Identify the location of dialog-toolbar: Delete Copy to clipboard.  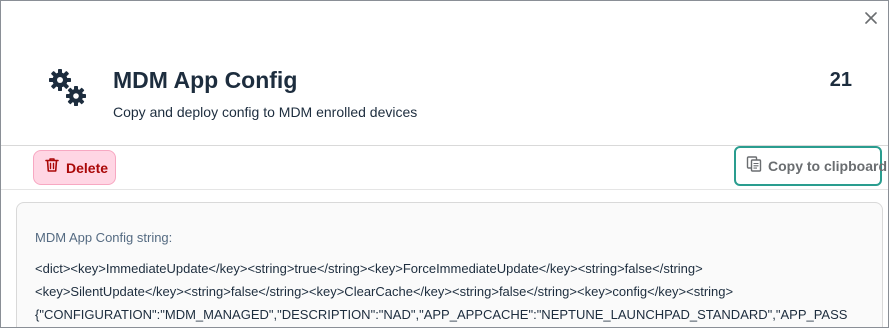
(444, 168).